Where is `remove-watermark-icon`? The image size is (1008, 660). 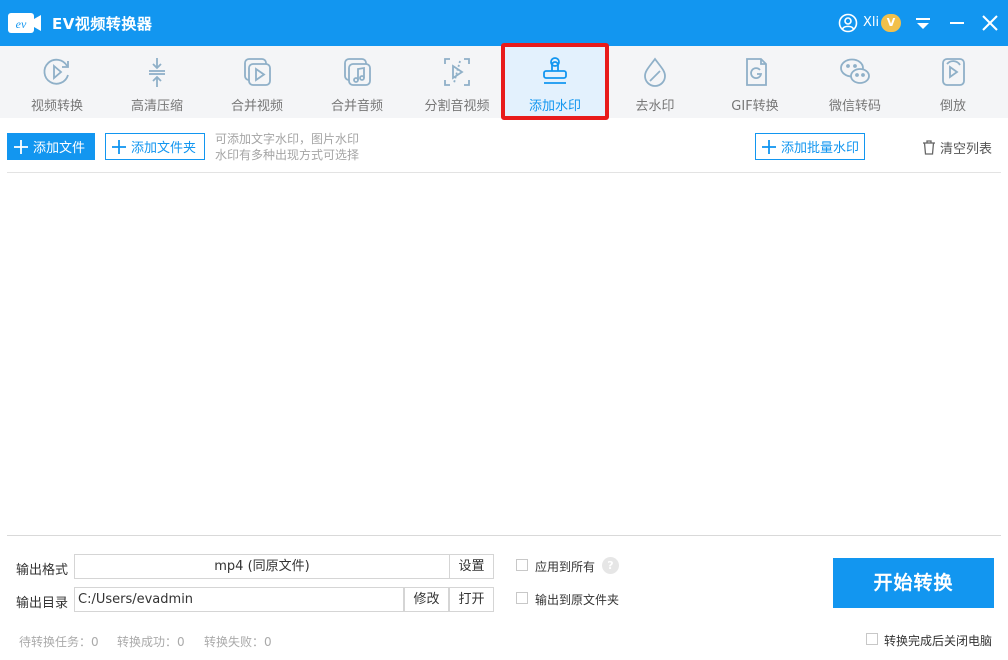 remove-watermark-icon is located at coordinates (655, 72).